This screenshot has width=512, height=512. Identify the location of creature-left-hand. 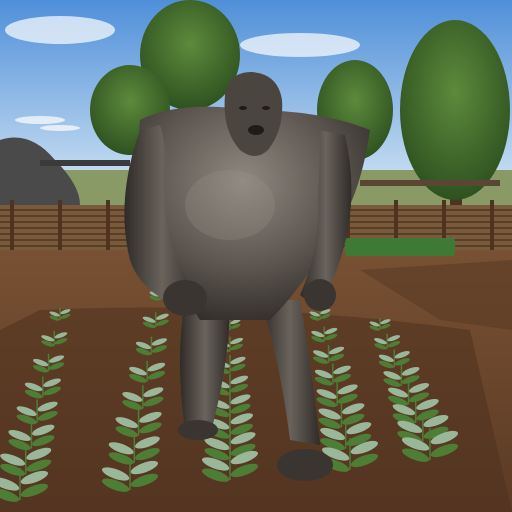
(185, 298).